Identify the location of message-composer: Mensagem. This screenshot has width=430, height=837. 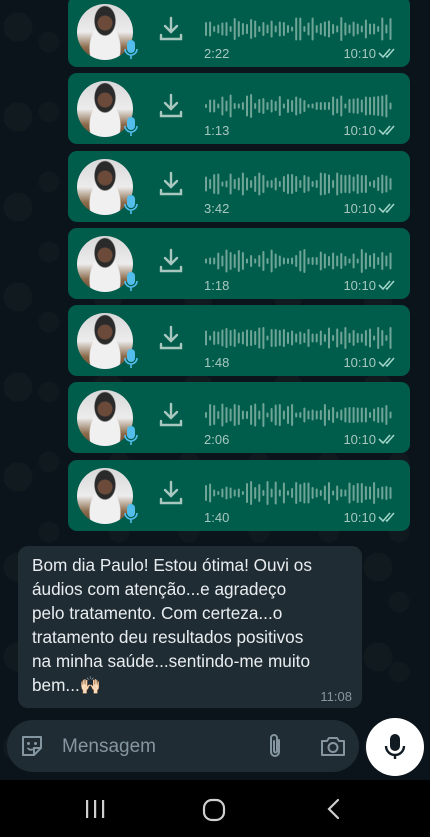
(183, 746).